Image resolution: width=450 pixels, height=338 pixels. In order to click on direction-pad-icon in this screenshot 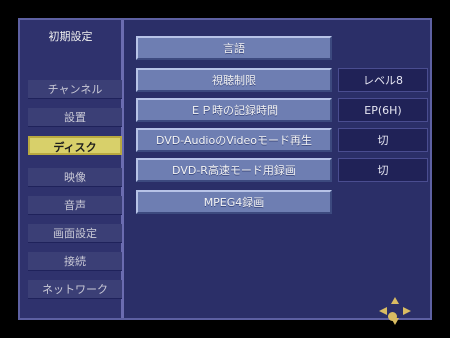, I will do `click(395, 311)`.